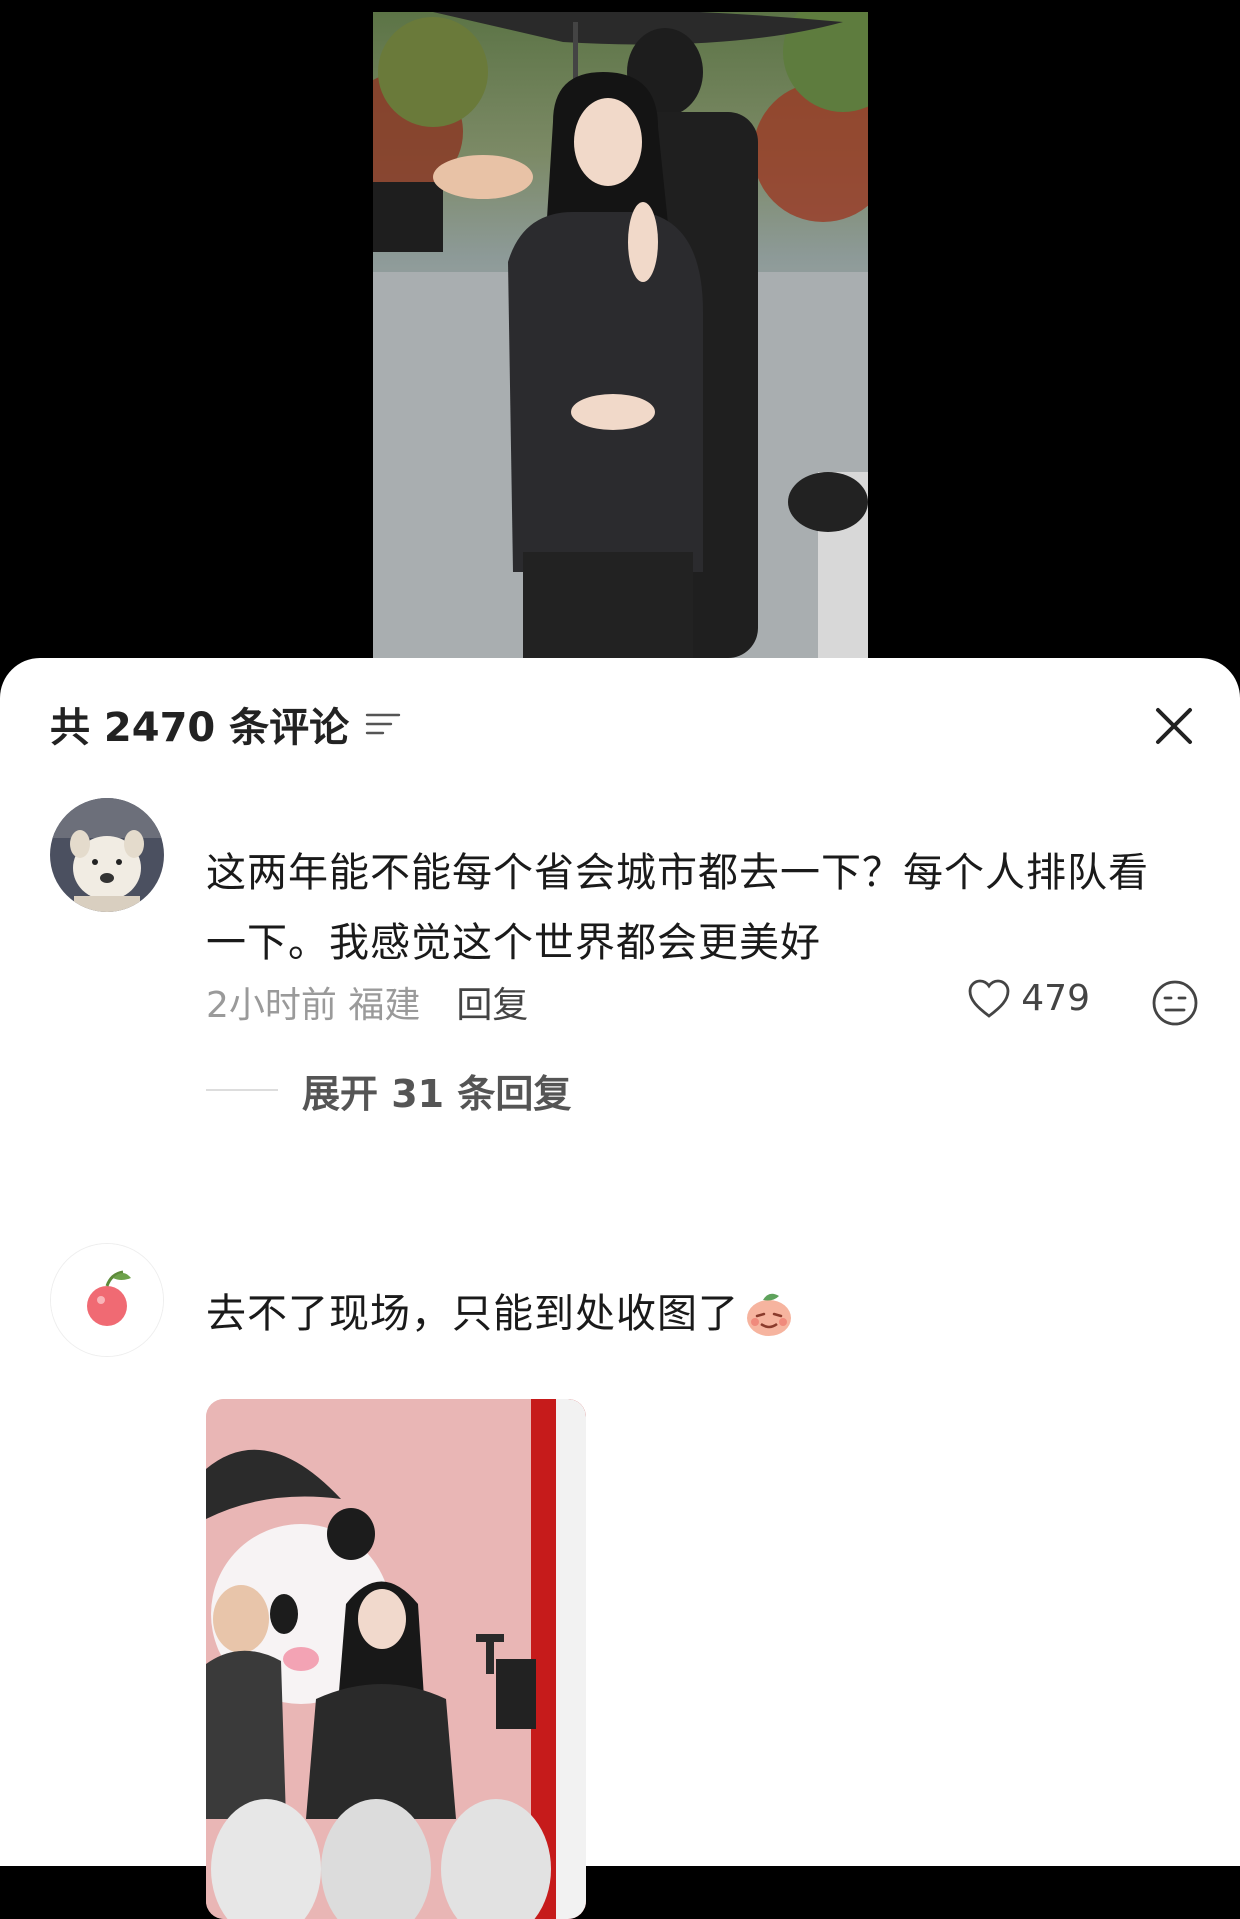  I want to click on comments-count-title: 共 2470 条评论, so click(200, 728).